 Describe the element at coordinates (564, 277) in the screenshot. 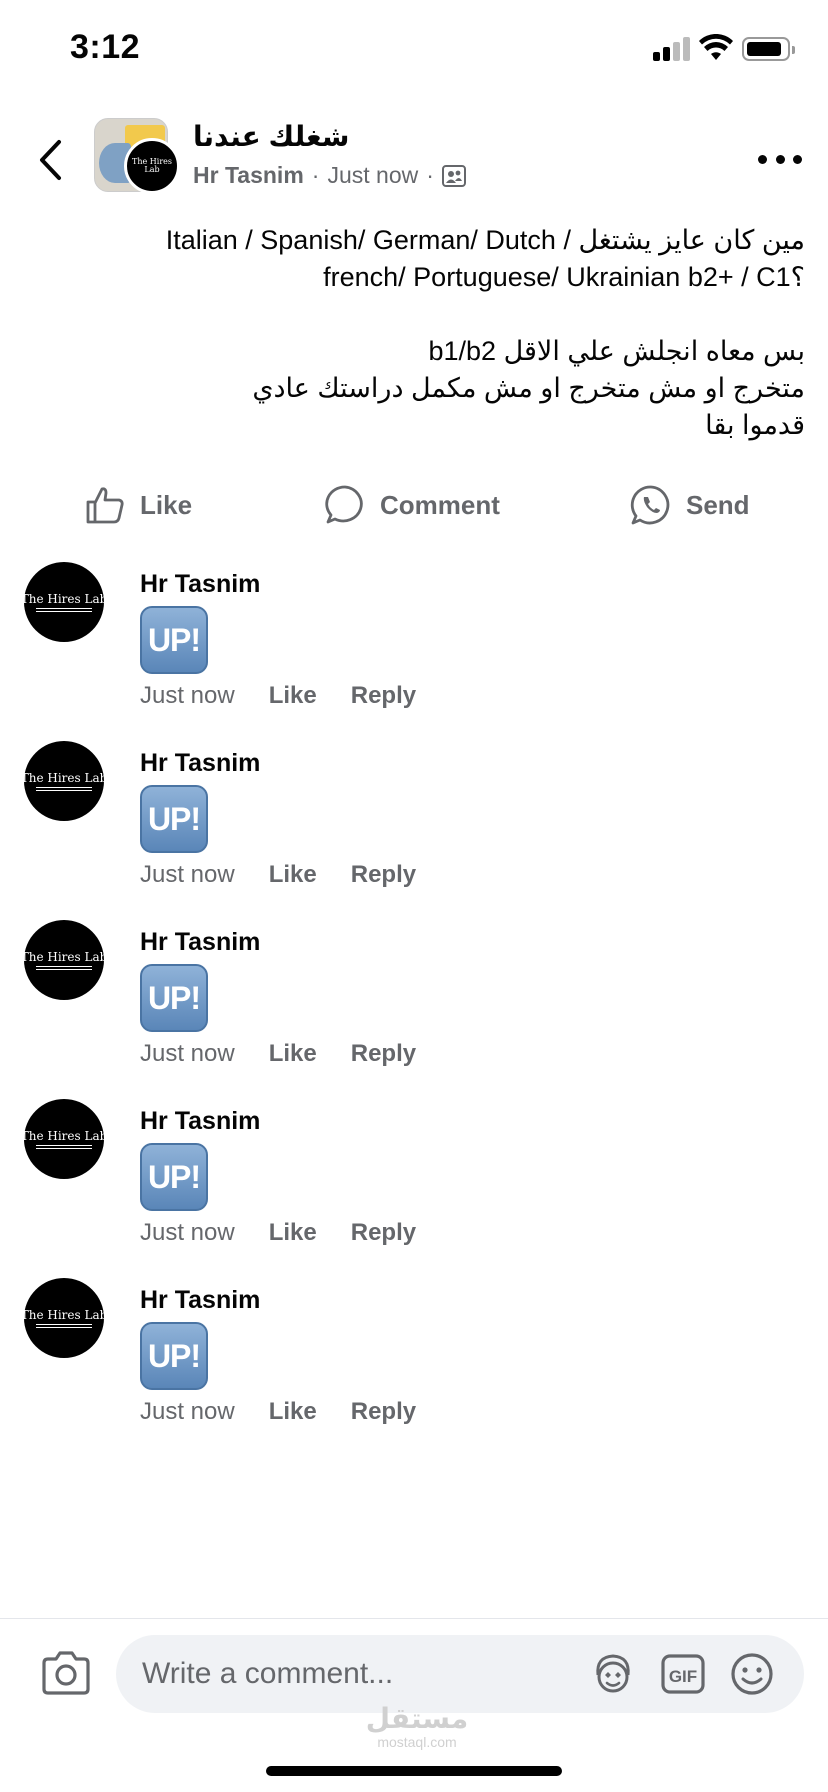

I see `post-line: ؟french/ Portuguese/ Ukrainian b2+ / C1` at that location.